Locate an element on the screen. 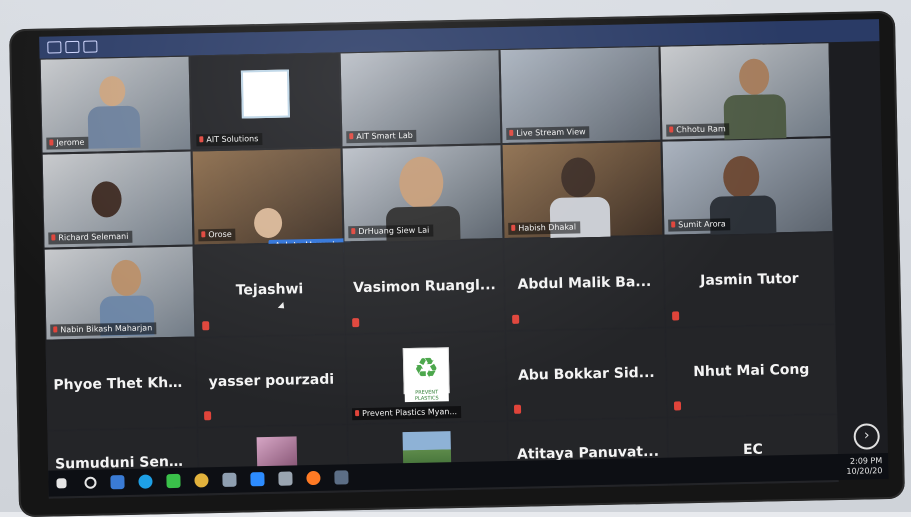 The width and height of the screenshot is (911, 517). participant-name: AIT Smart Lab is located at coordinates (381, 136).